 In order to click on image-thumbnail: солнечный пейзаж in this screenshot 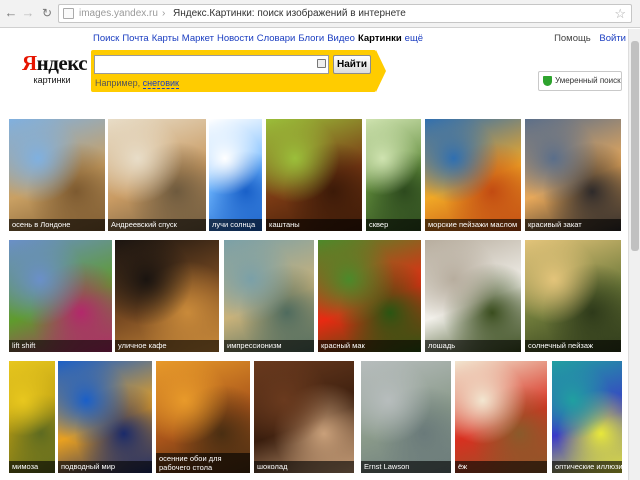, I will do `click(573, 296)`.